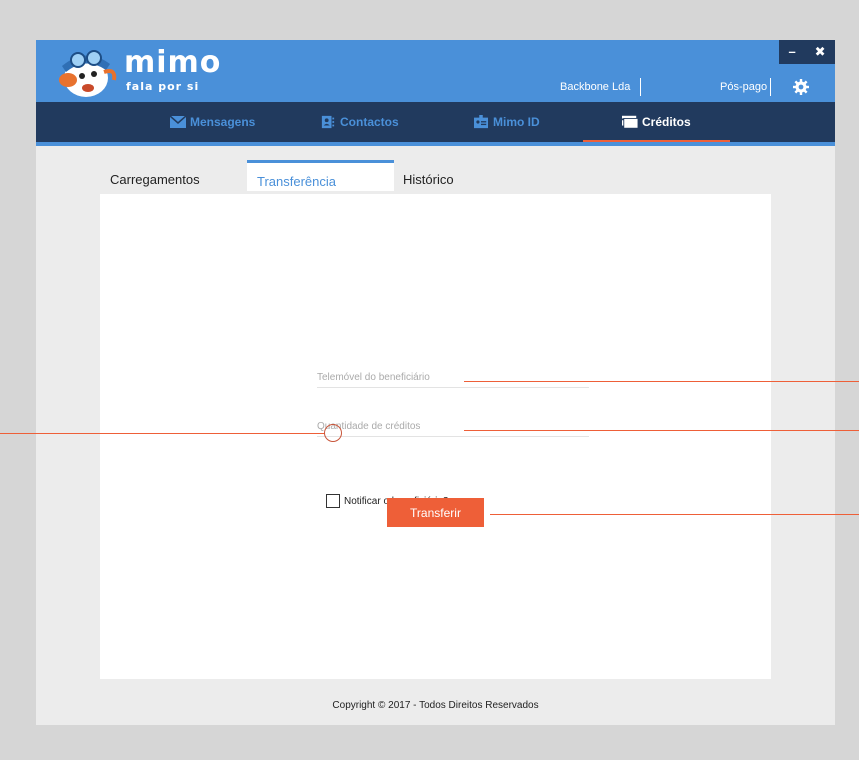  I want to click on beneficiary-phone-input, so click(453, 377).